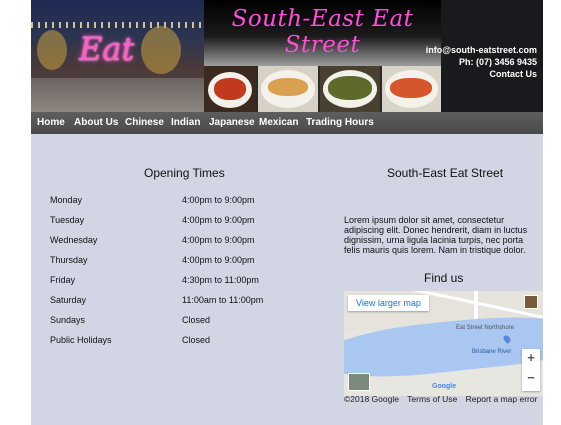 The width and height of the screenshot is (561, 425). What do you see at coordinates (497, 62) in the screenshot?
I see `phone-number: Ph: (07) 3456 9435` at bounding box center [497, 62].